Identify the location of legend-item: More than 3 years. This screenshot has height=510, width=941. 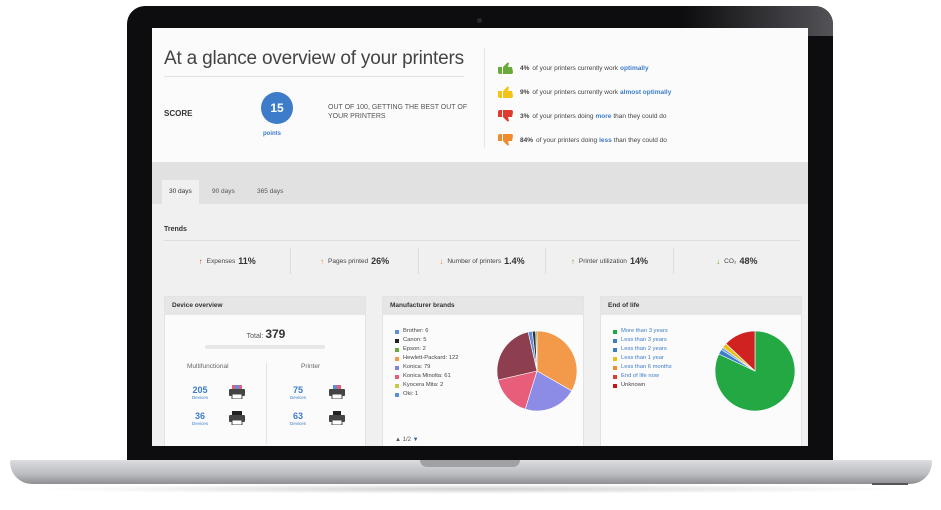
(642, 331).